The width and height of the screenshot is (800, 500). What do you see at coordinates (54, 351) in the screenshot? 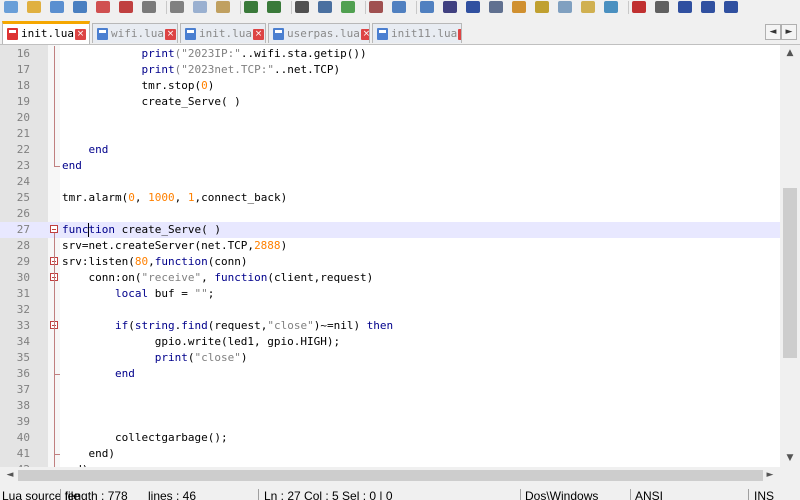
I see `fold-guide` at bounding box center [54, 351].